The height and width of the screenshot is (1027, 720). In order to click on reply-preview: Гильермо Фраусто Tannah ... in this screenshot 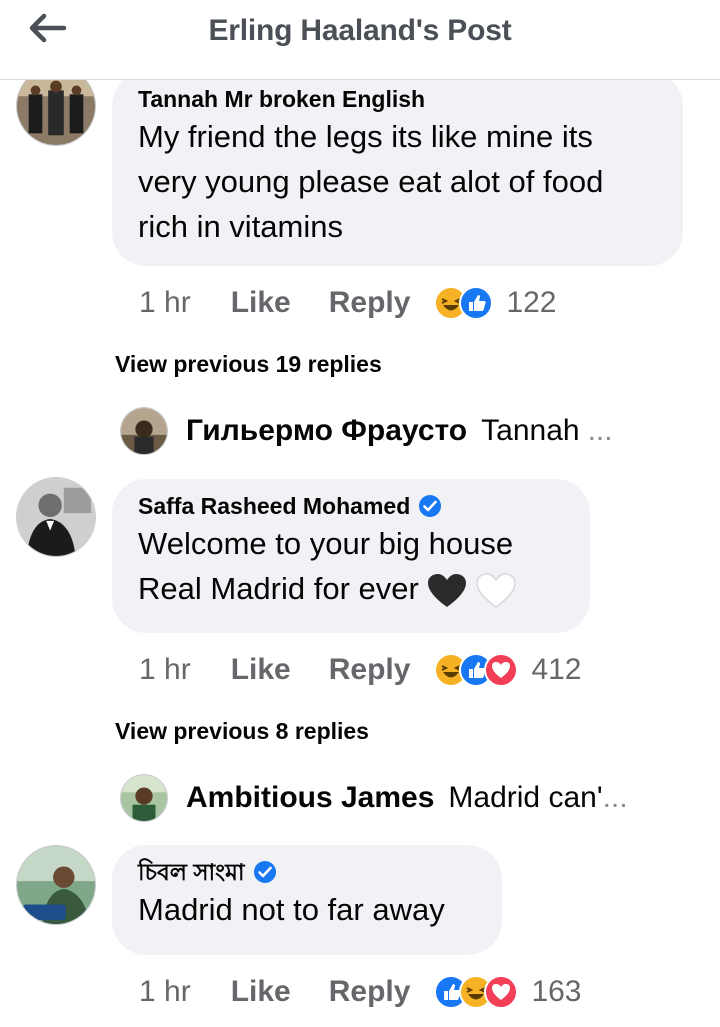, I will do `click(366, 431)`.